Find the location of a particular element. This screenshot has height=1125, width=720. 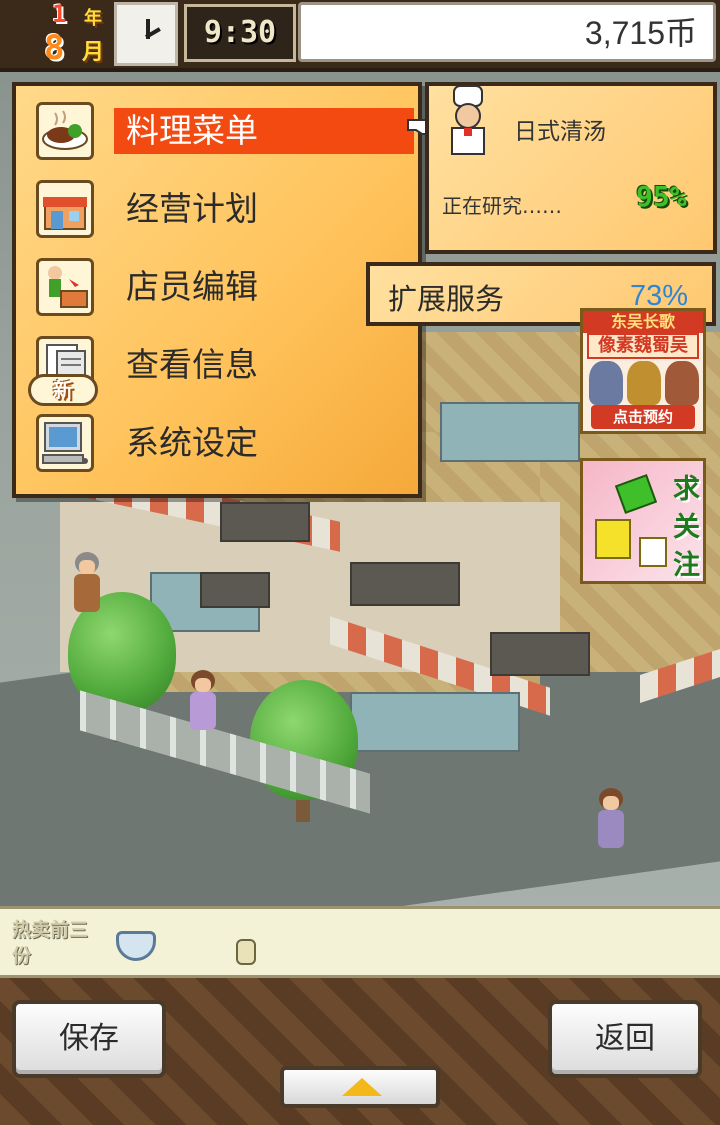

menu-item-business-plan: 经营计划 is located at coordinates (220, 211).